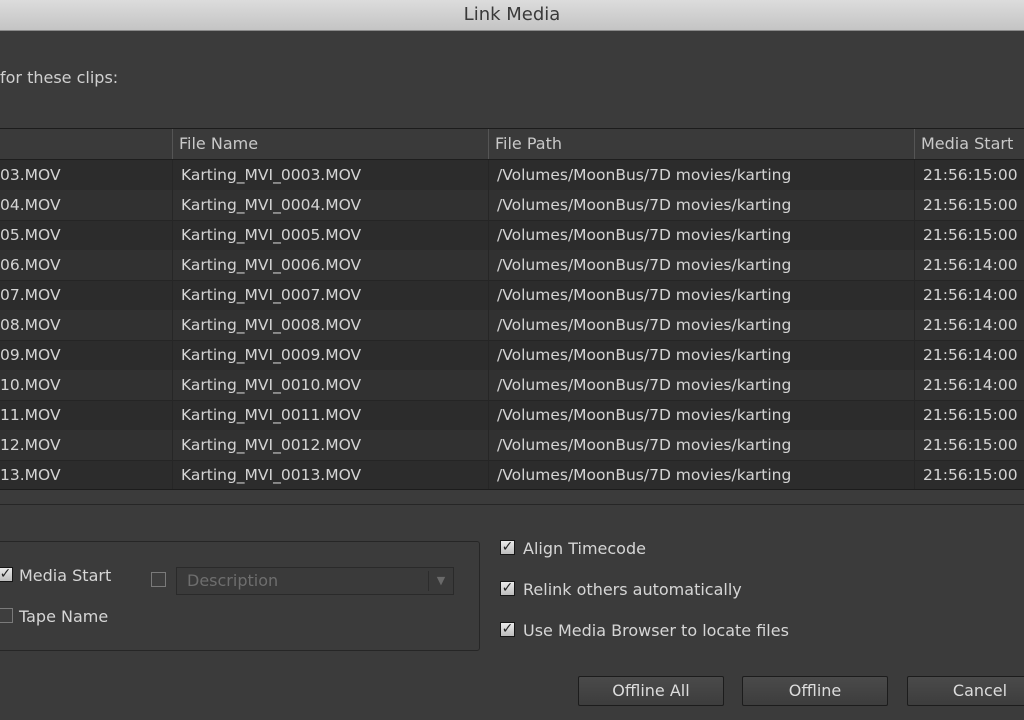 The width and height of the screenshot is (1024, 720). What do you see at coordinates (30, 265) in the screenshot?
I see `cell-clip-name: 06.MOV` at bounding box center [30, 265].